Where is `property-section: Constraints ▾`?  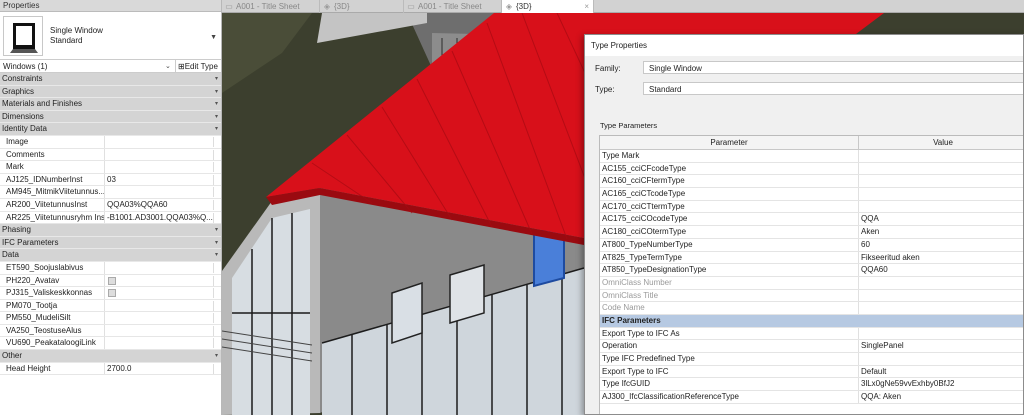
property-section: Constraints ▾ is located at coordinates (110, 79).